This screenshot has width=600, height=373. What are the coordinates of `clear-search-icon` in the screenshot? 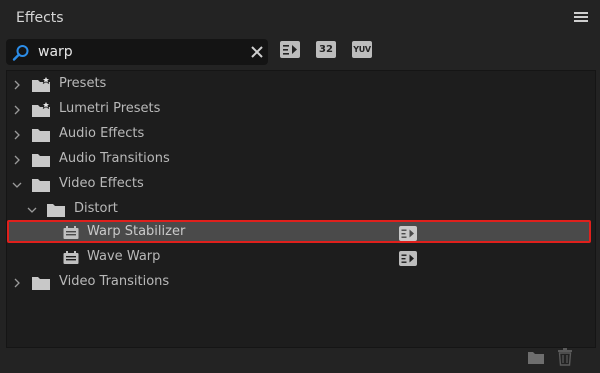 It's located at (257, 52).